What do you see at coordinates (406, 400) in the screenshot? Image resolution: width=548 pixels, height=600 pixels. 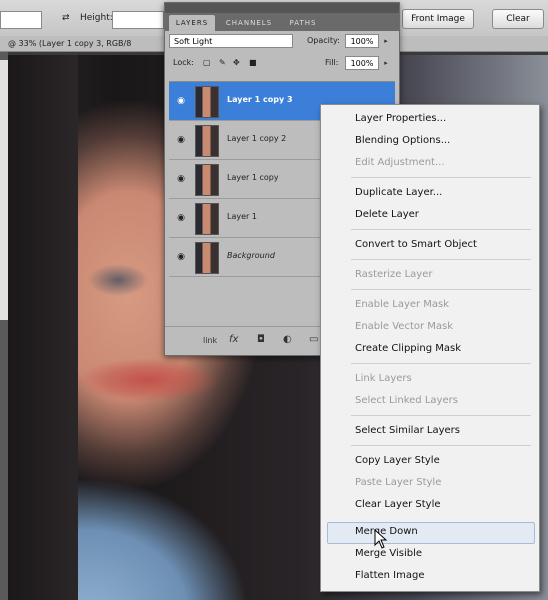 I see `menu-item-select-linked-layers: Select Linked Layers` at bounding box center [406, 400].